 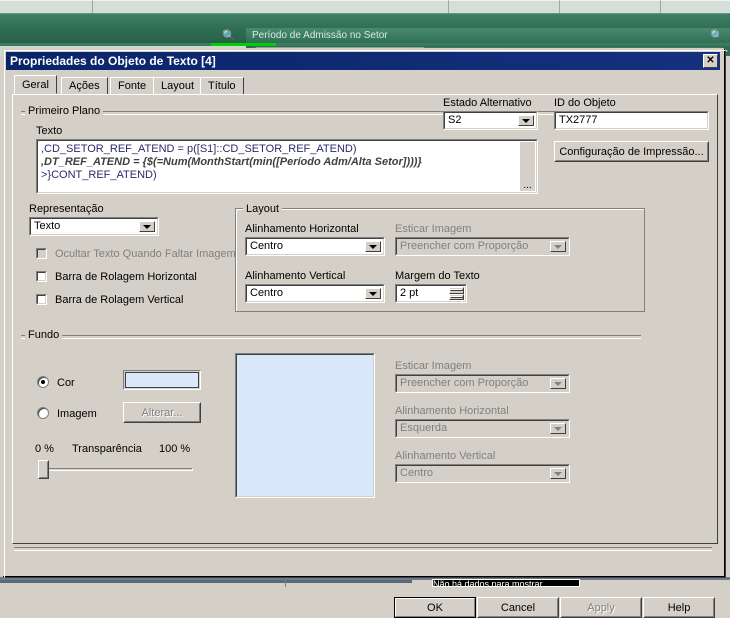 I want to click on object-id-value: TX2777, so click(x=631, y=120).